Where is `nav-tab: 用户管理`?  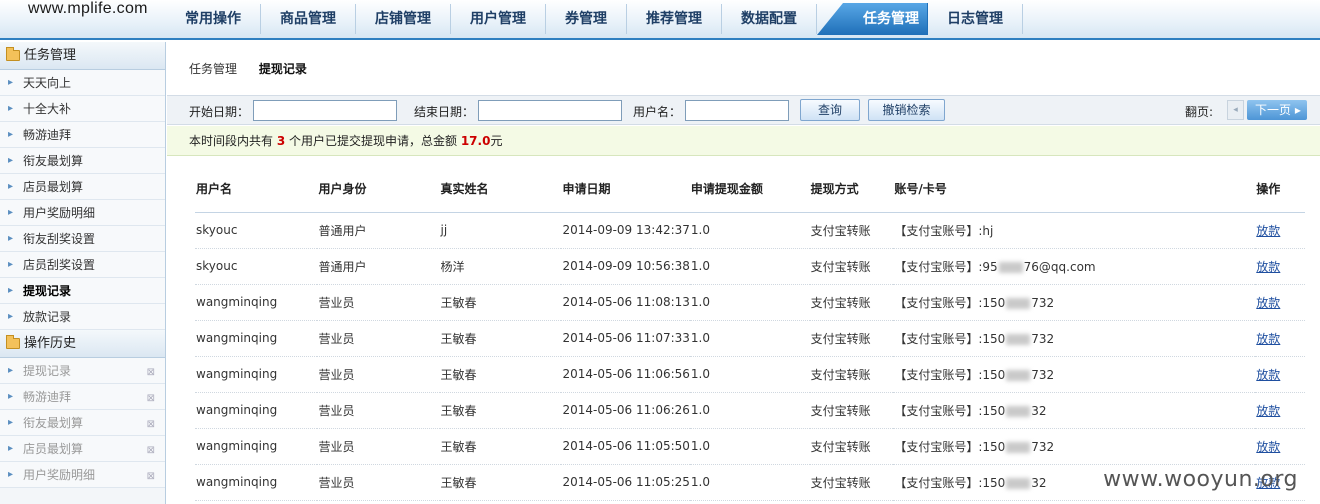
nav-tab: 用户管理 is located at coordinates (498, 19).